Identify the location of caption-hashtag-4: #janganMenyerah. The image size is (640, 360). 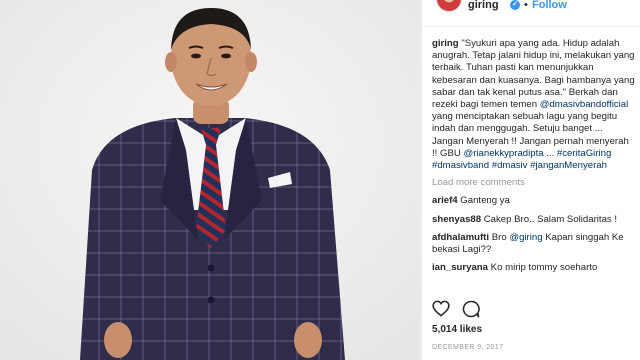
(568, 165).